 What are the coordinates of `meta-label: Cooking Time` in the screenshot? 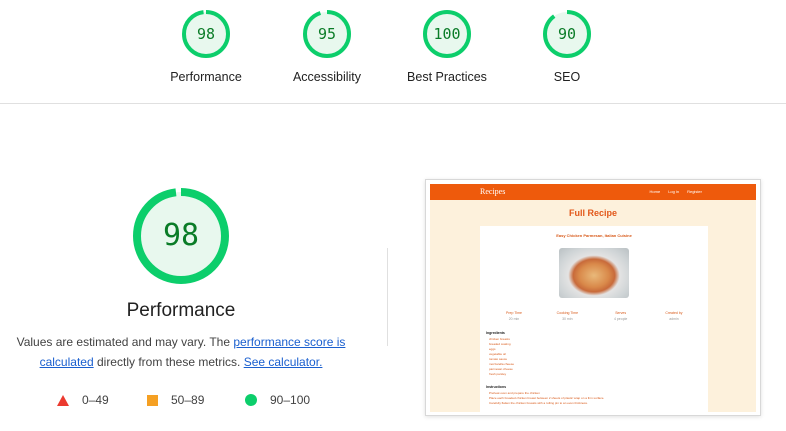 It's located at (567, 313).